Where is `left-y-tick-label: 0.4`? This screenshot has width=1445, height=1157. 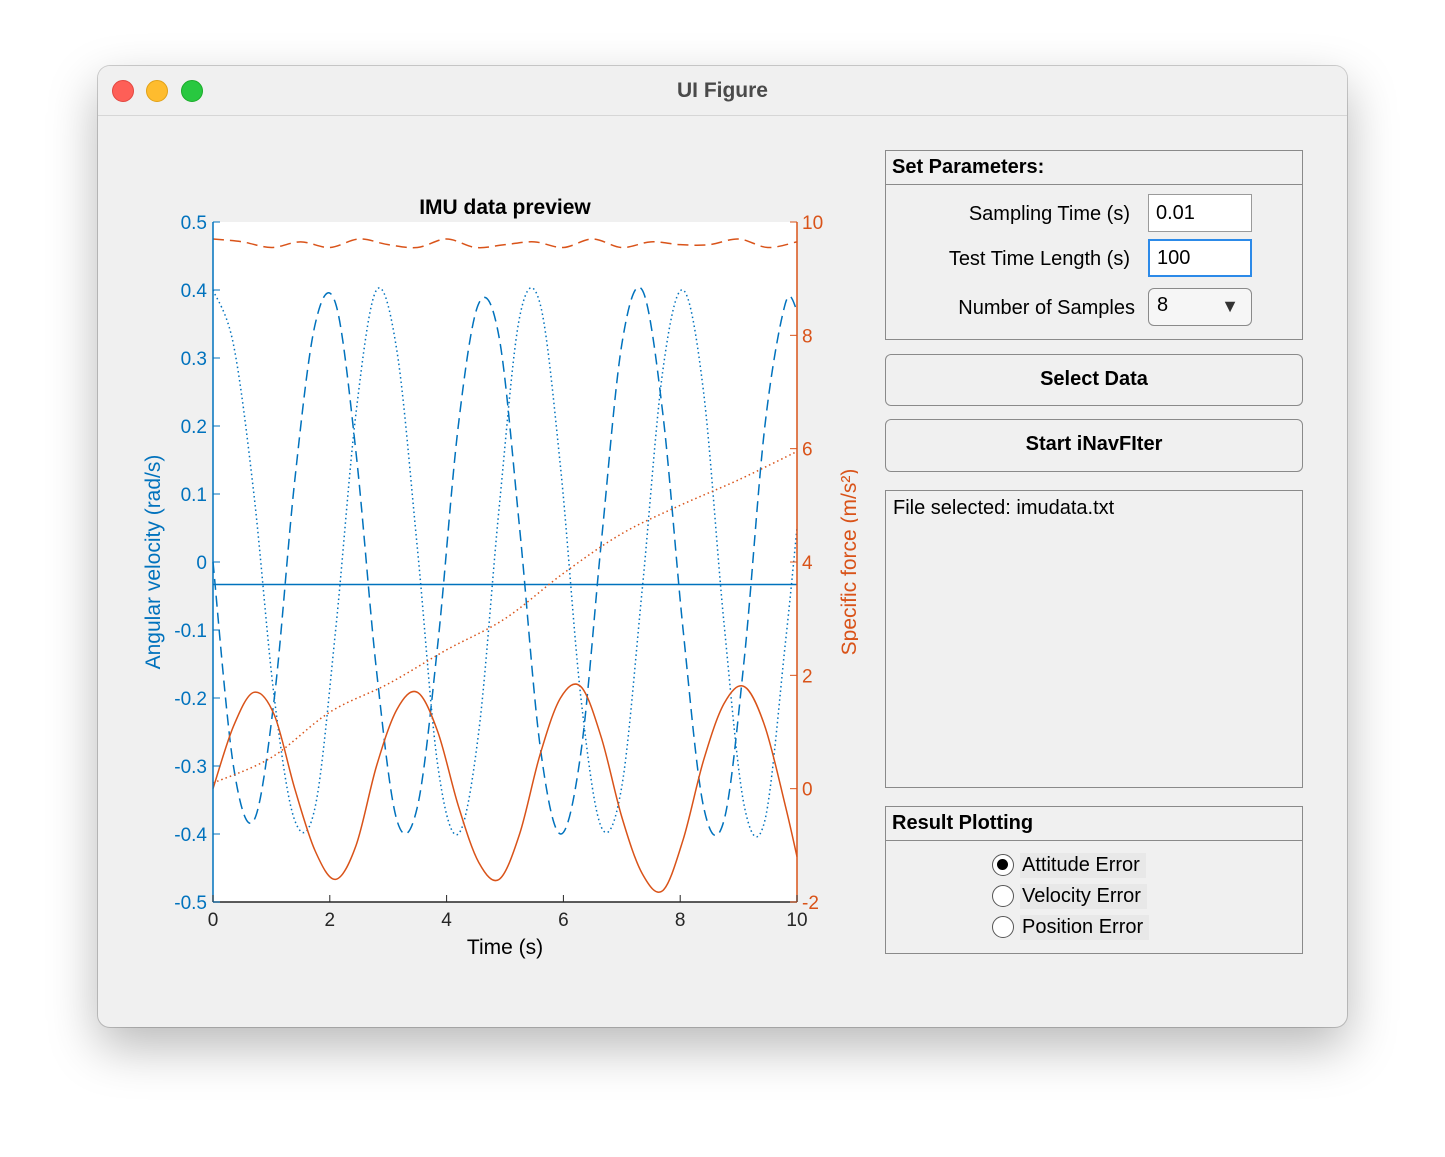
left-y-tick-label: 0.4 is located at coordinates (194, 291).